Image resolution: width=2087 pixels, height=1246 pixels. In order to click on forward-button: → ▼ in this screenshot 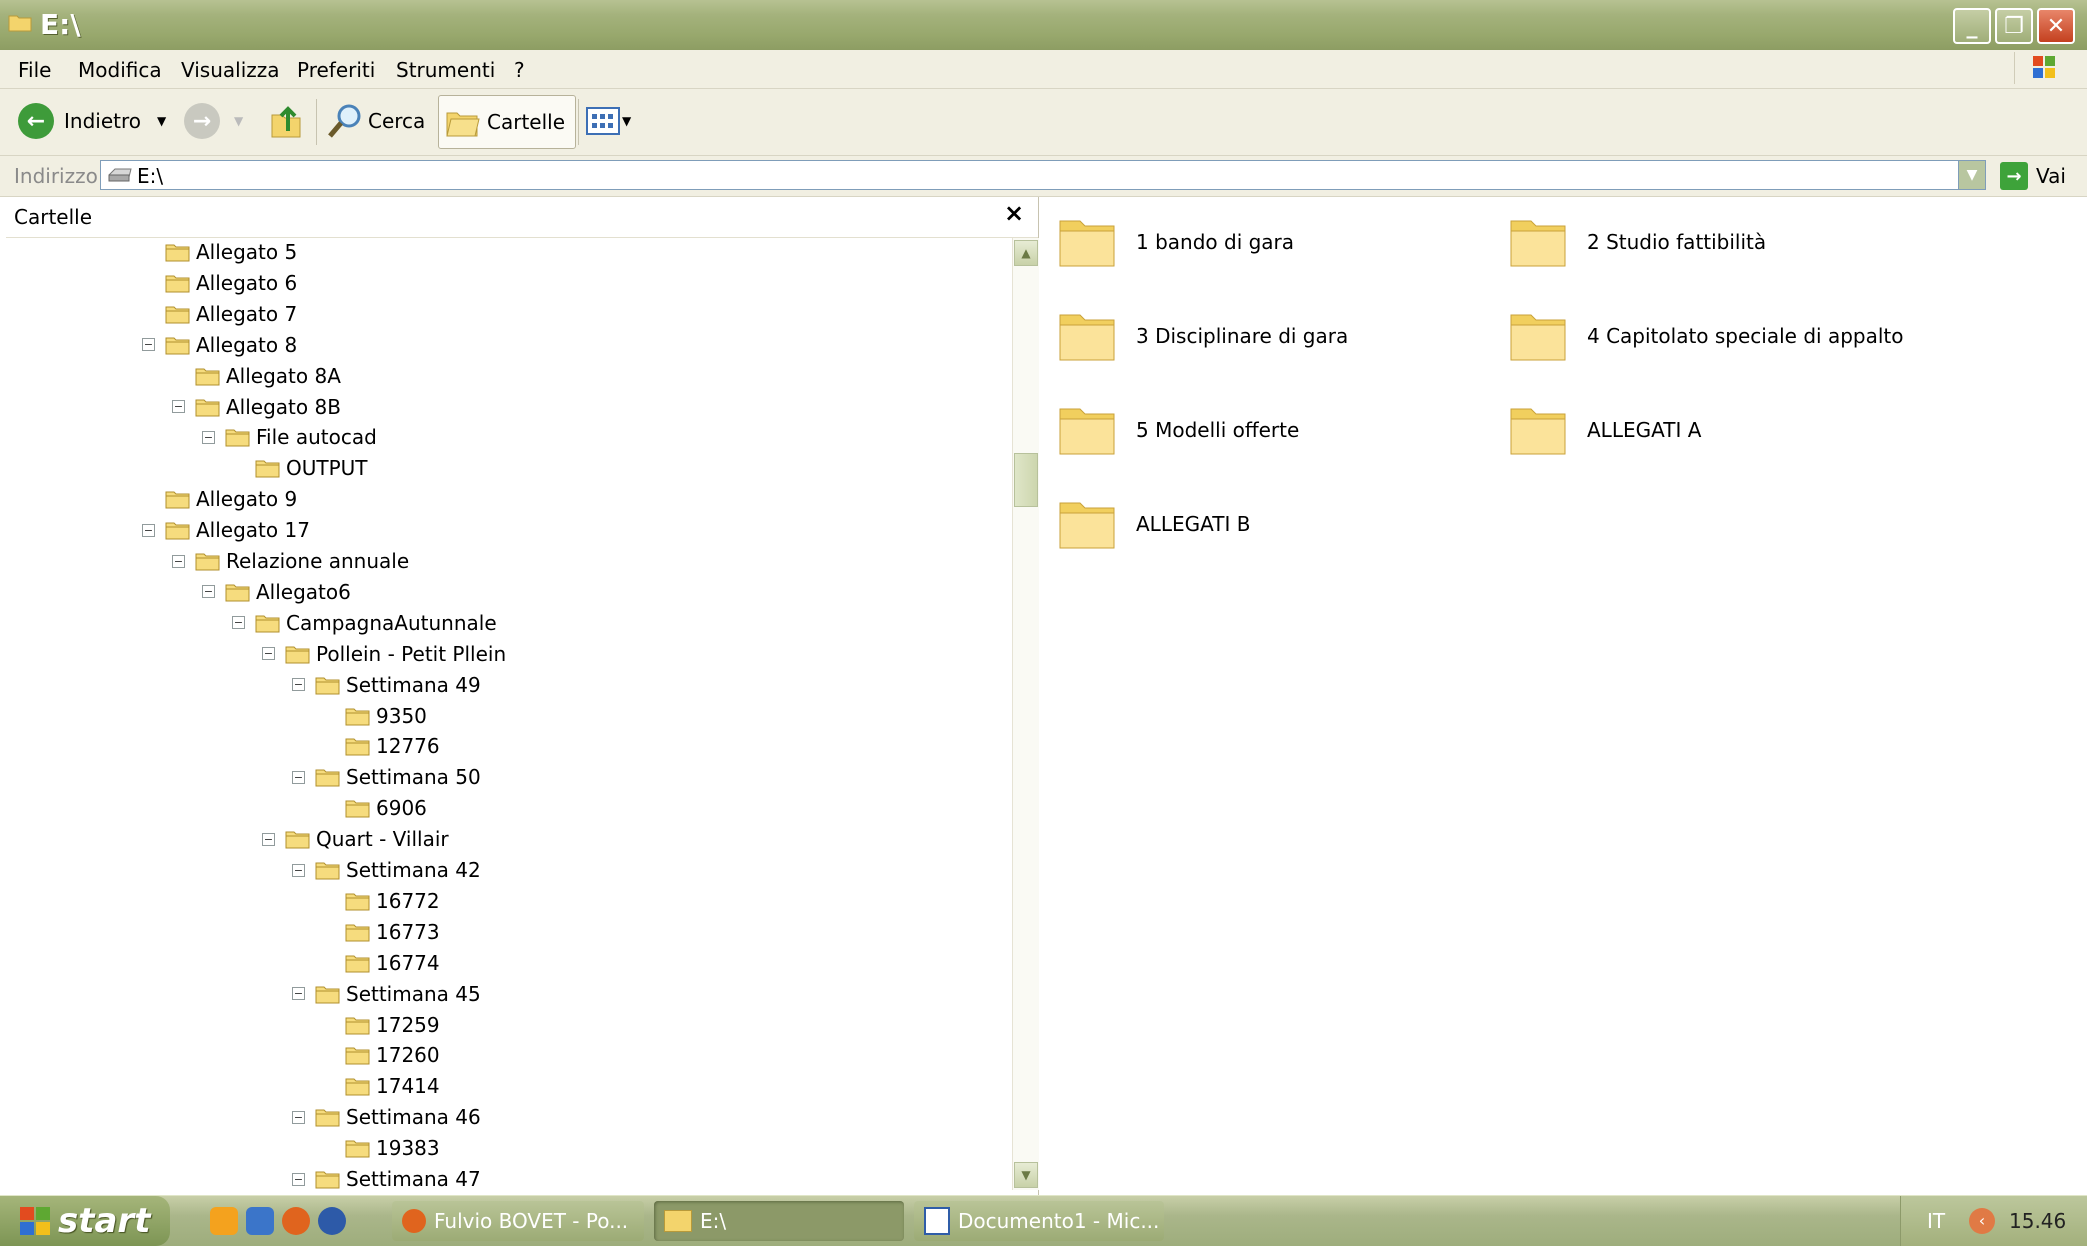, I will do `click(213, 121)`.